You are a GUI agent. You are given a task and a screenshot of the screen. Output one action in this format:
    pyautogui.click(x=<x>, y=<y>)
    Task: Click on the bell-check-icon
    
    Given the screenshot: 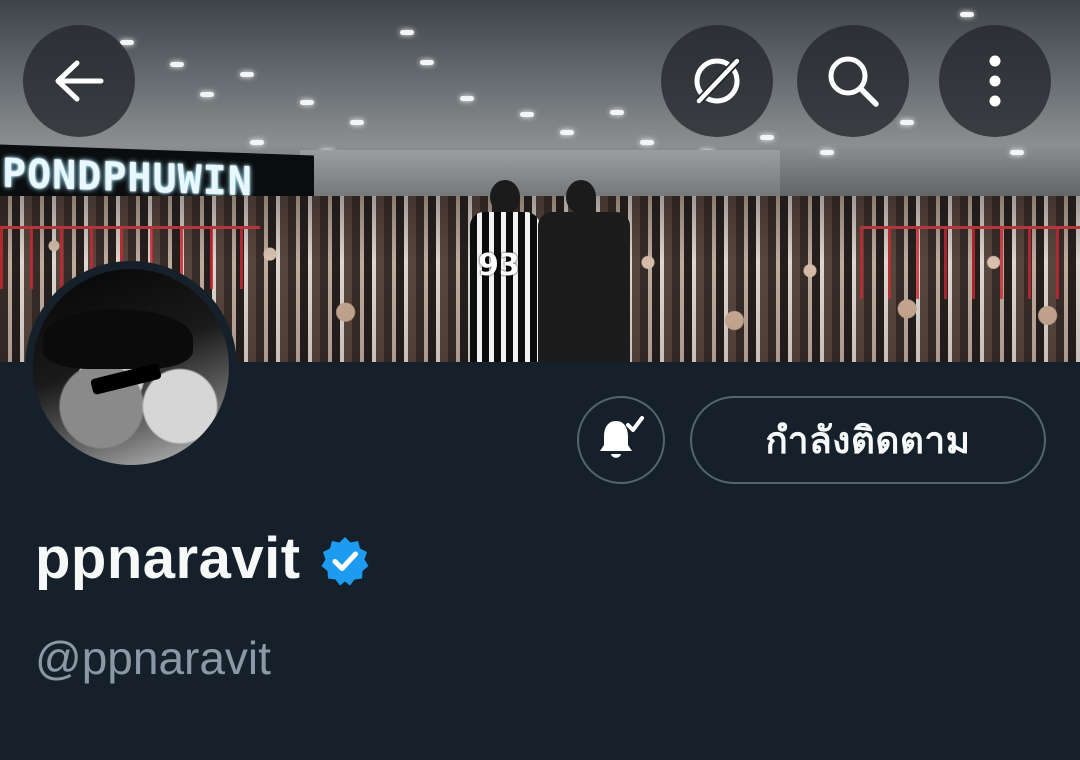 What is the action you would take?
    pyautogui.click(x=621, y=440)
    